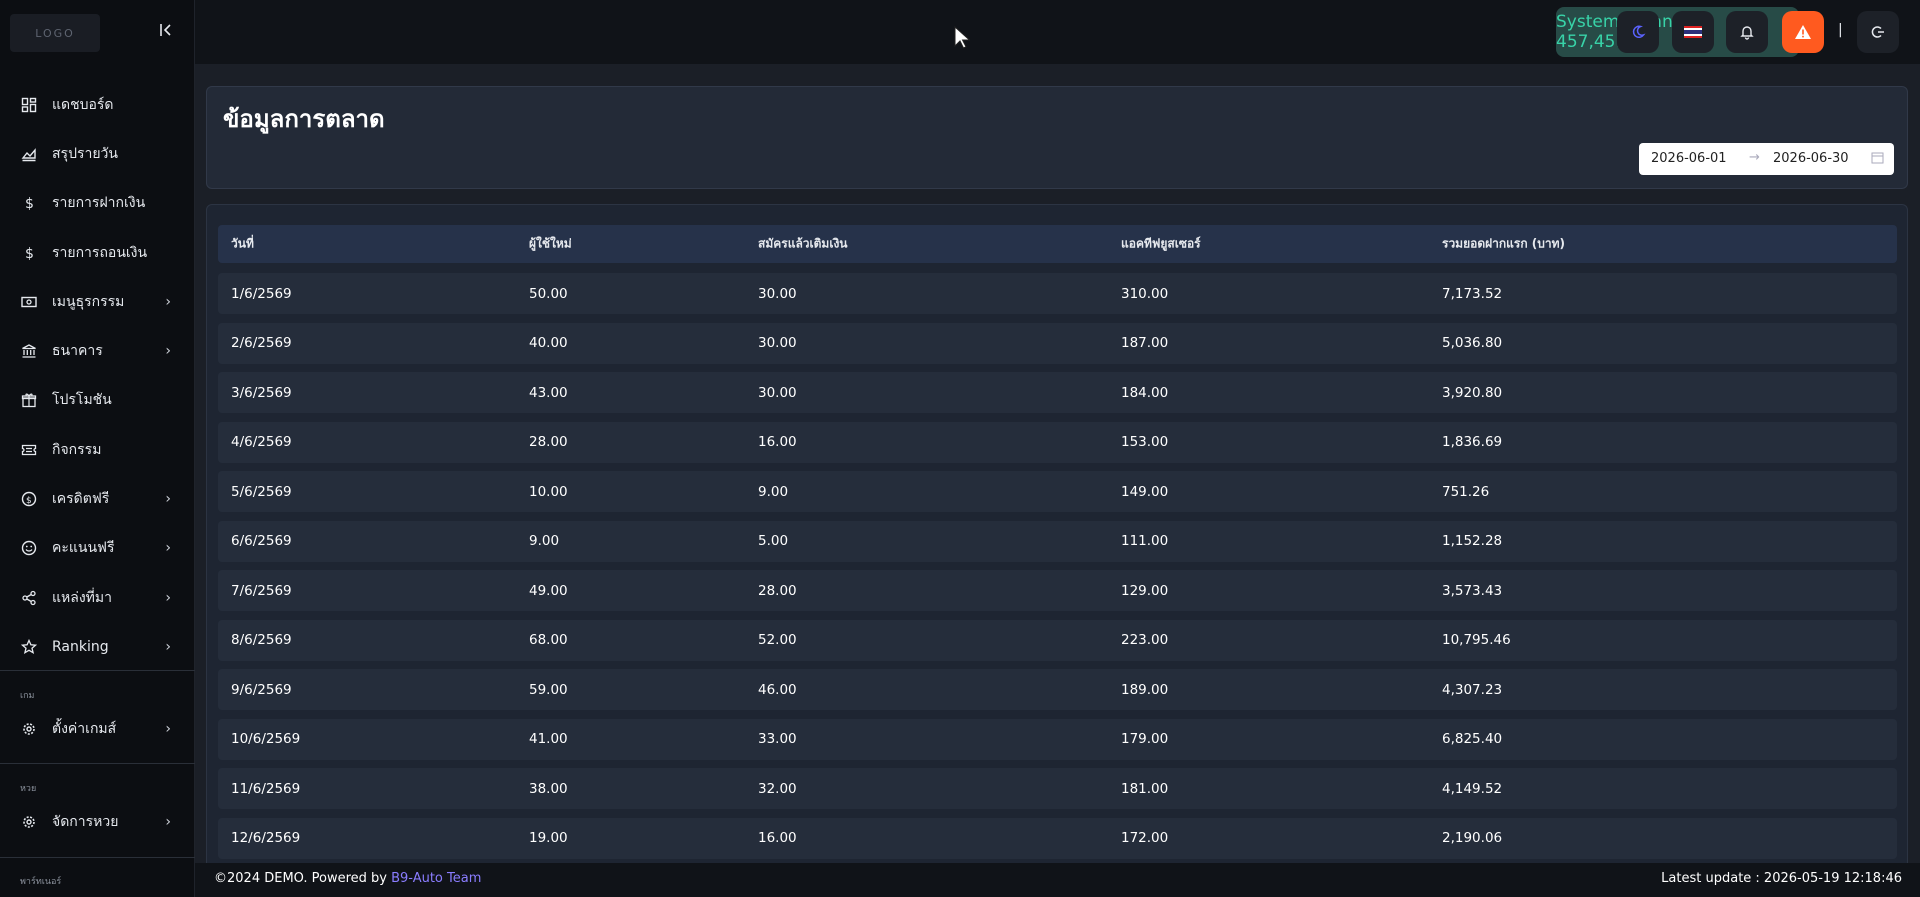 This screenshot has width=1920, height=897. What do you see at coordinates (1803, 32) in the screenshot?
I see `alert-button` at bounding box center [1803, 32].